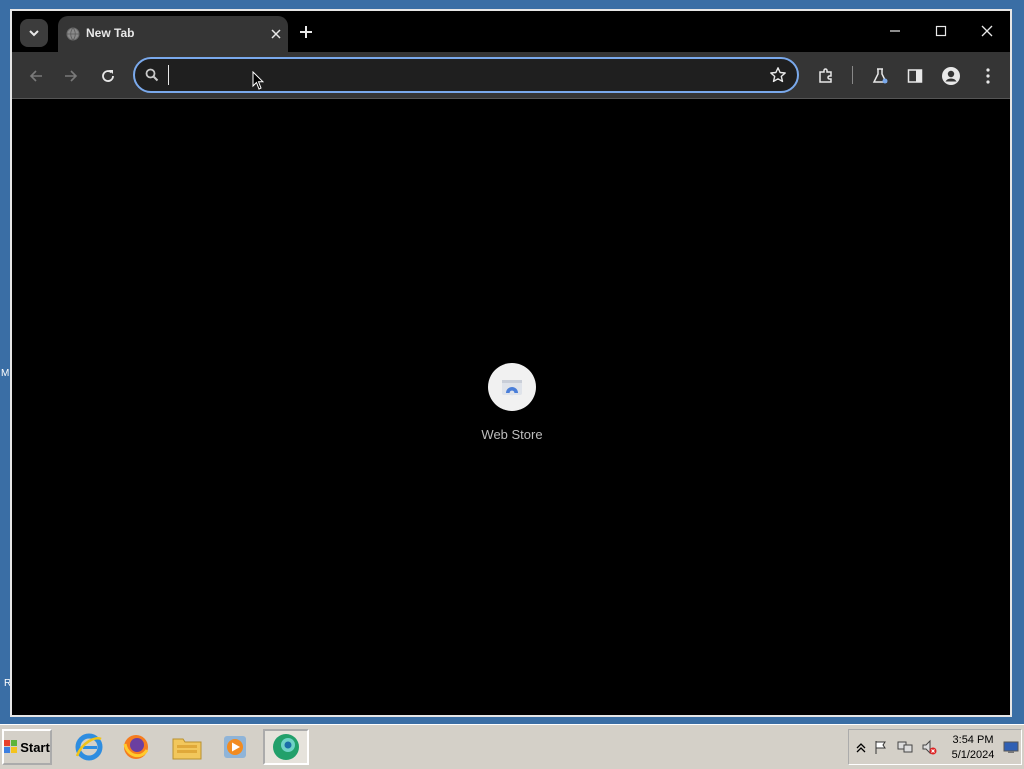 This screenshot has width=1024, height=769. I want to click on tab-strip: New Tab, so click(511, 31).